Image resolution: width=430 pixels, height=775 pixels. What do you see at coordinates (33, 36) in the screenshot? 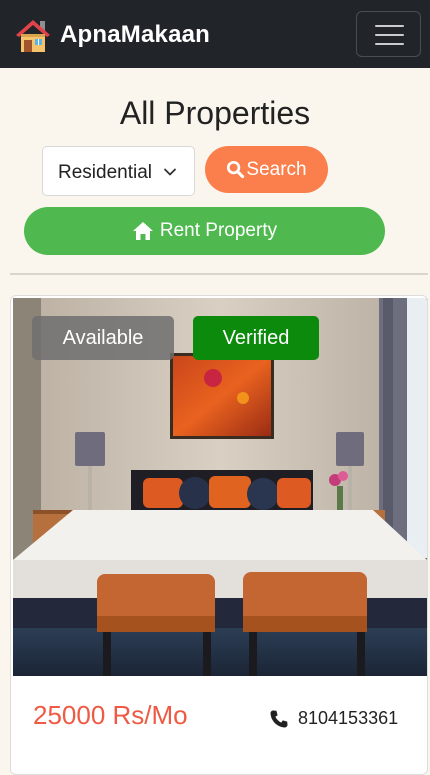
I see `house-icon` at bounding box center [33, 36].